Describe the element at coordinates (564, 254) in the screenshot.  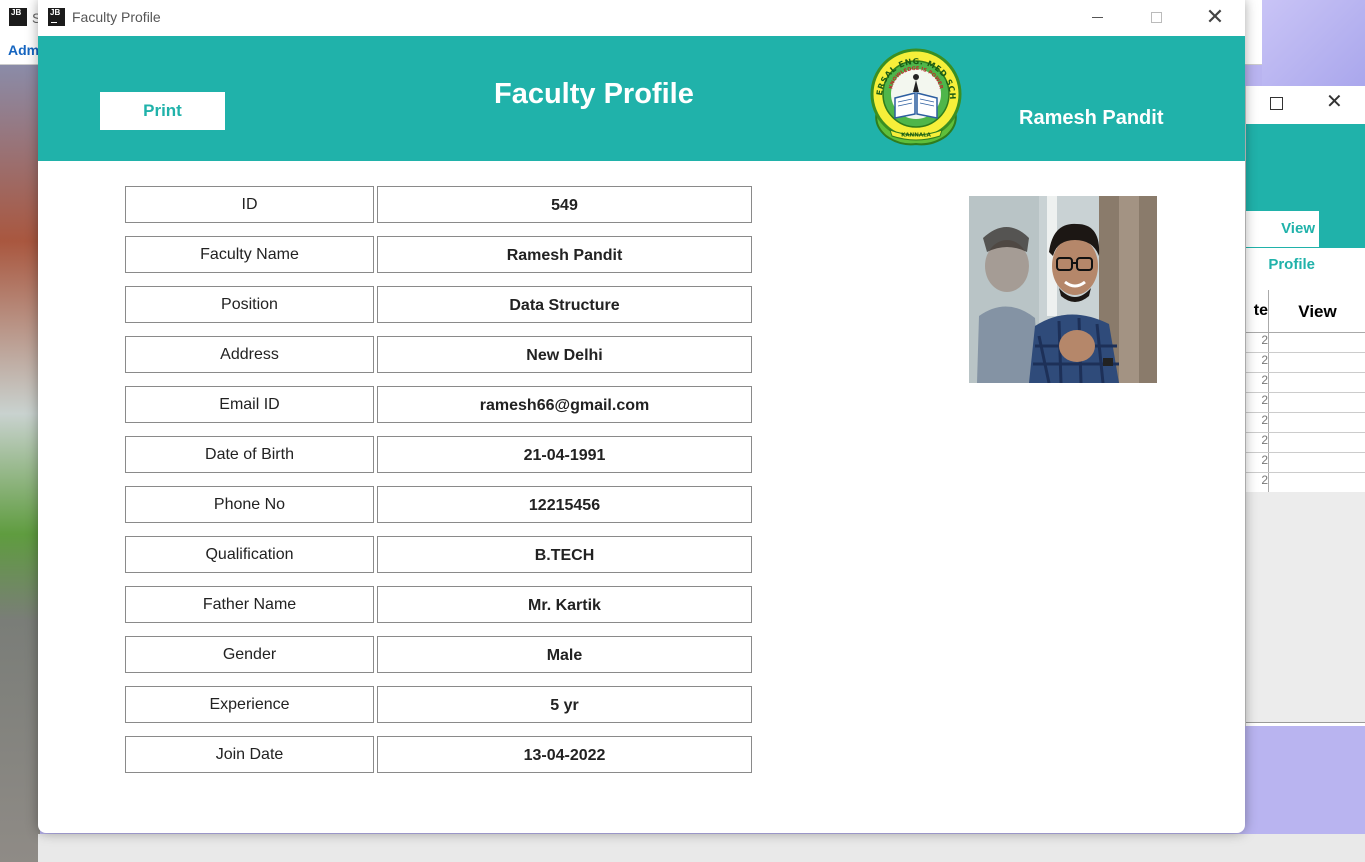
I see `field-value: Ramesh Pandit` at that location.